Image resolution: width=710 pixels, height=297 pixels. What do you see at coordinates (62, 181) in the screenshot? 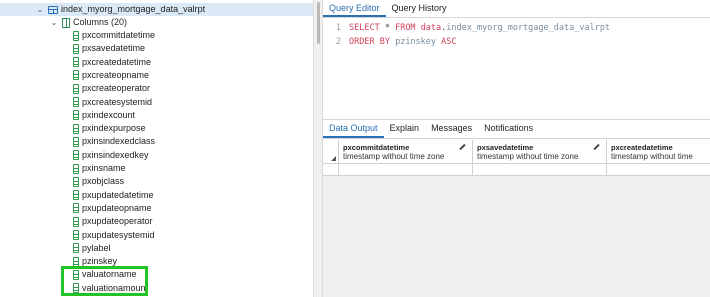
I see `tree-column-item: pxobjclass` at bounding box center [62, 181].